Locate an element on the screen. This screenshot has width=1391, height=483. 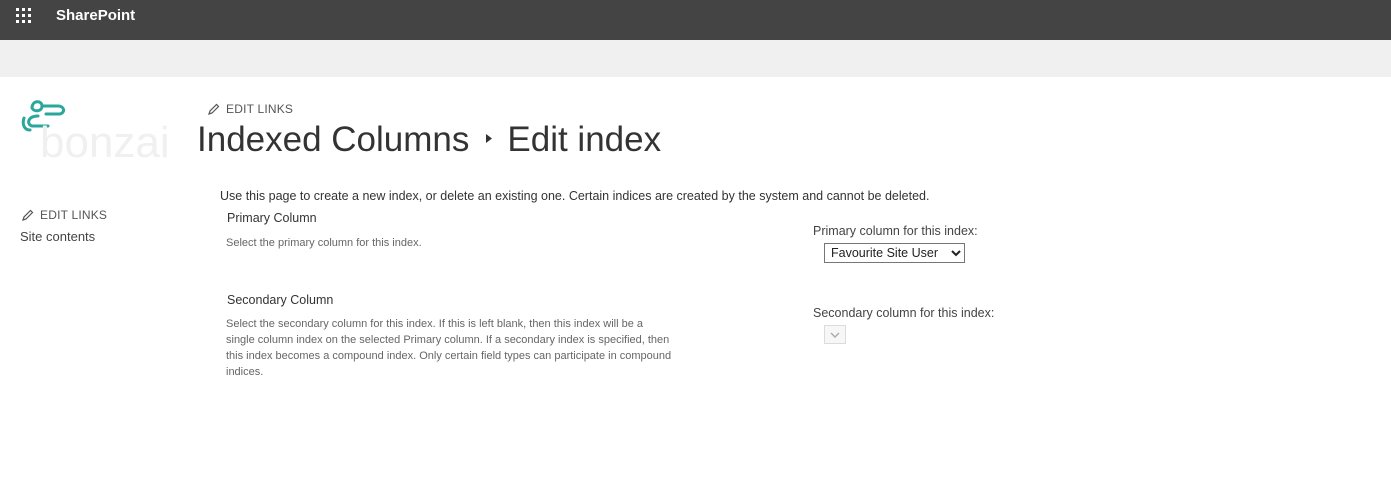
secondary-column-section-title: Secondary Column is located at coordinates (280, 300).